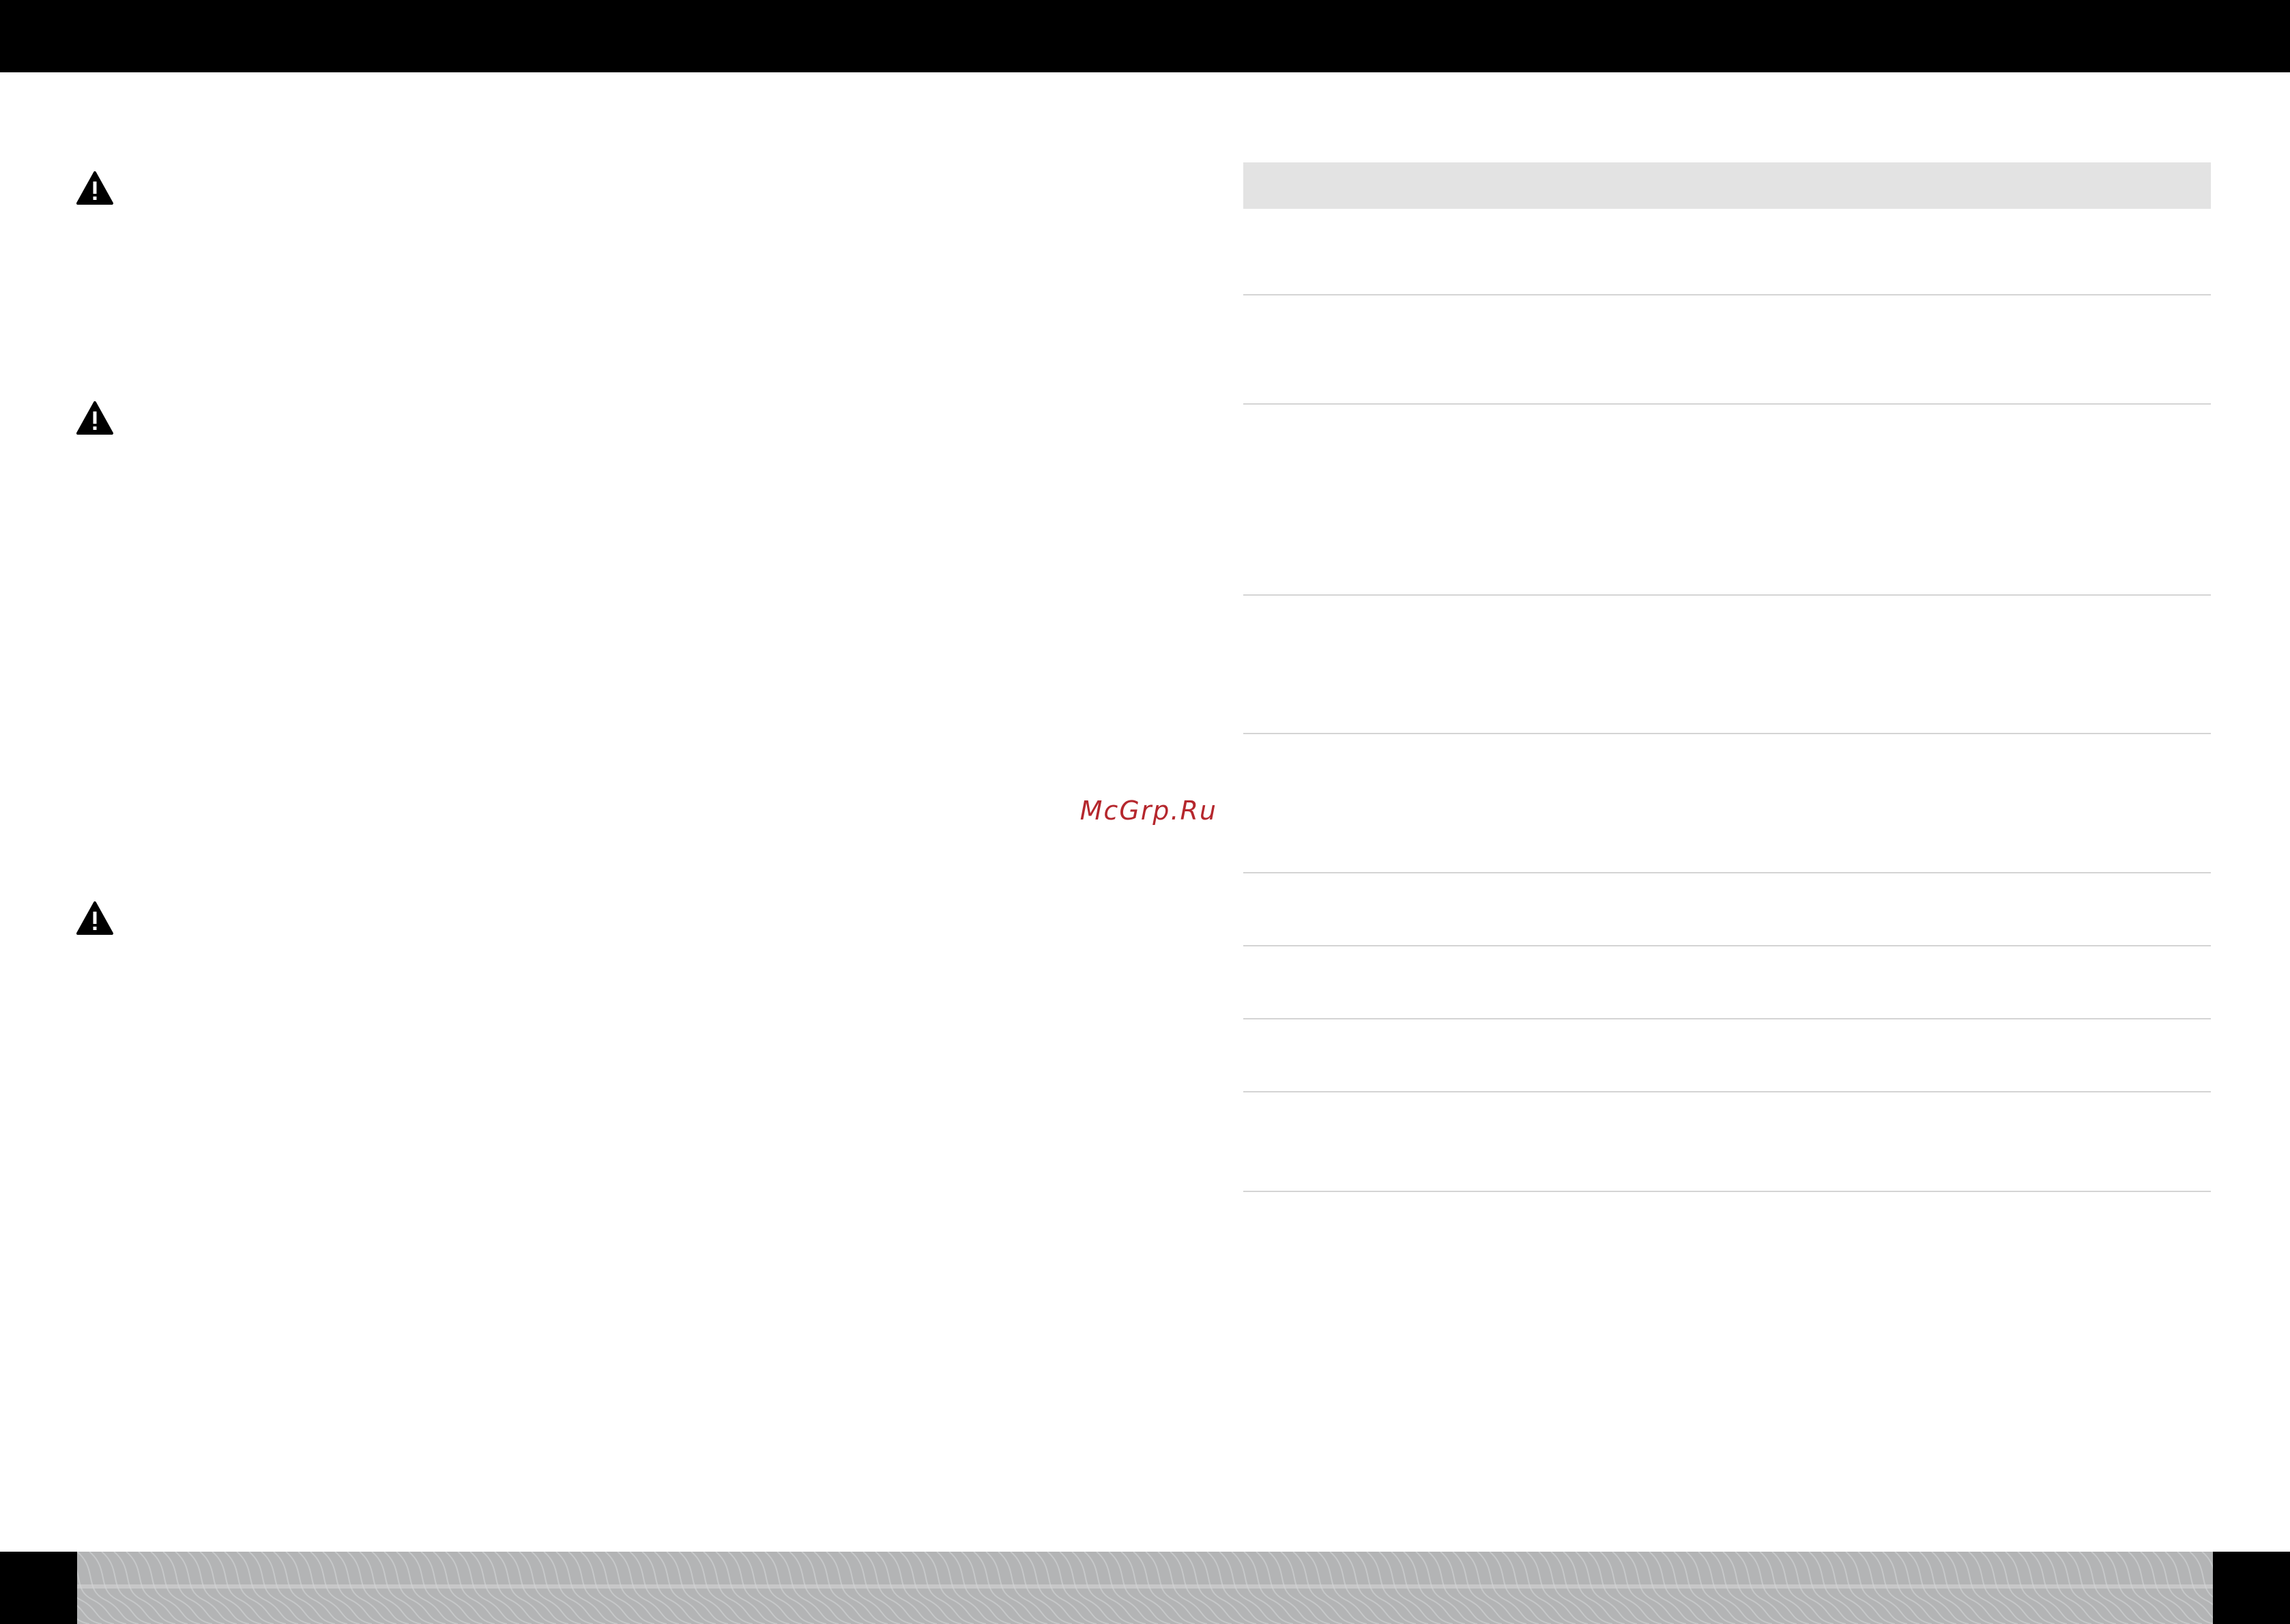 Image resolution: width=2290 pixels, height=1624 pixels. I want to click on footer-pattern-band, so click(1145, 1588).